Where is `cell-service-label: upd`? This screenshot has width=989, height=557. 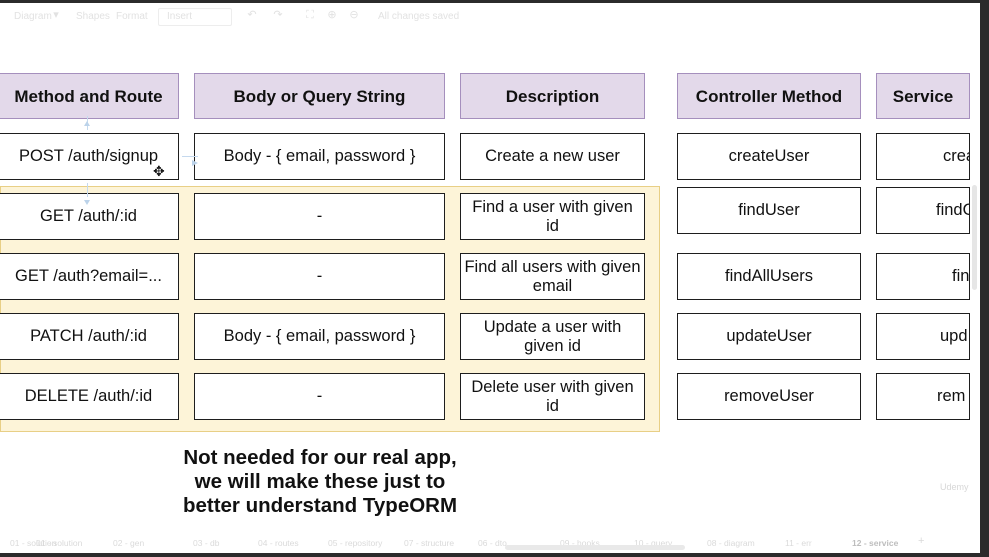
cell-service-label: upd is located at coordinates (954, 336).